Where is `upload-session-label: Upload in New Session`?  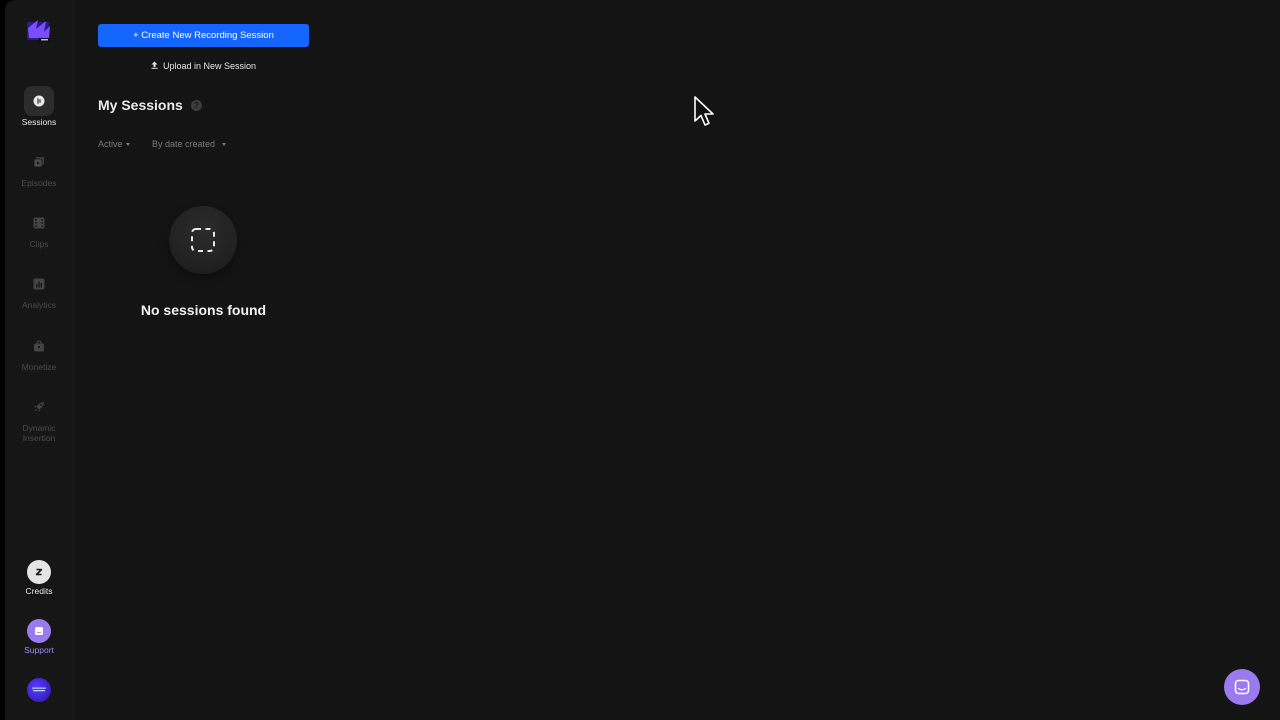
upload-session-label: Upload in New Session is located at coordinates (209, 66).